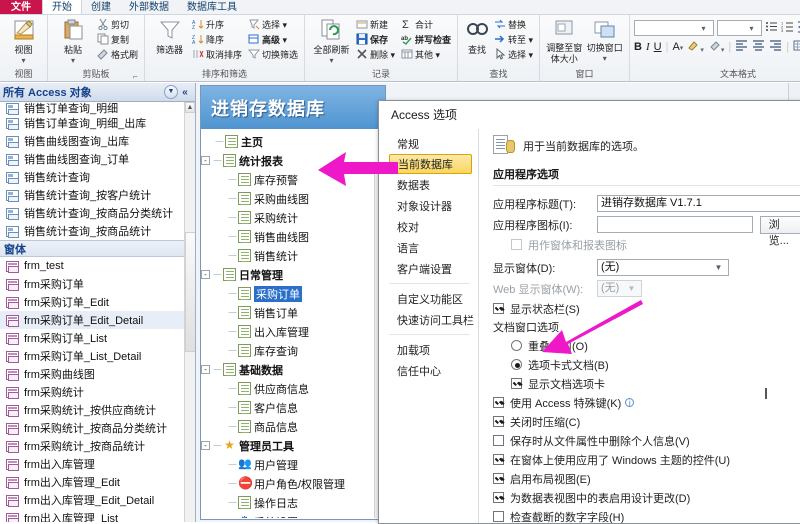  Describe the element at coordinates (498, 421) in the screenshot. I see `compact-on-close-checkbox` at that location.